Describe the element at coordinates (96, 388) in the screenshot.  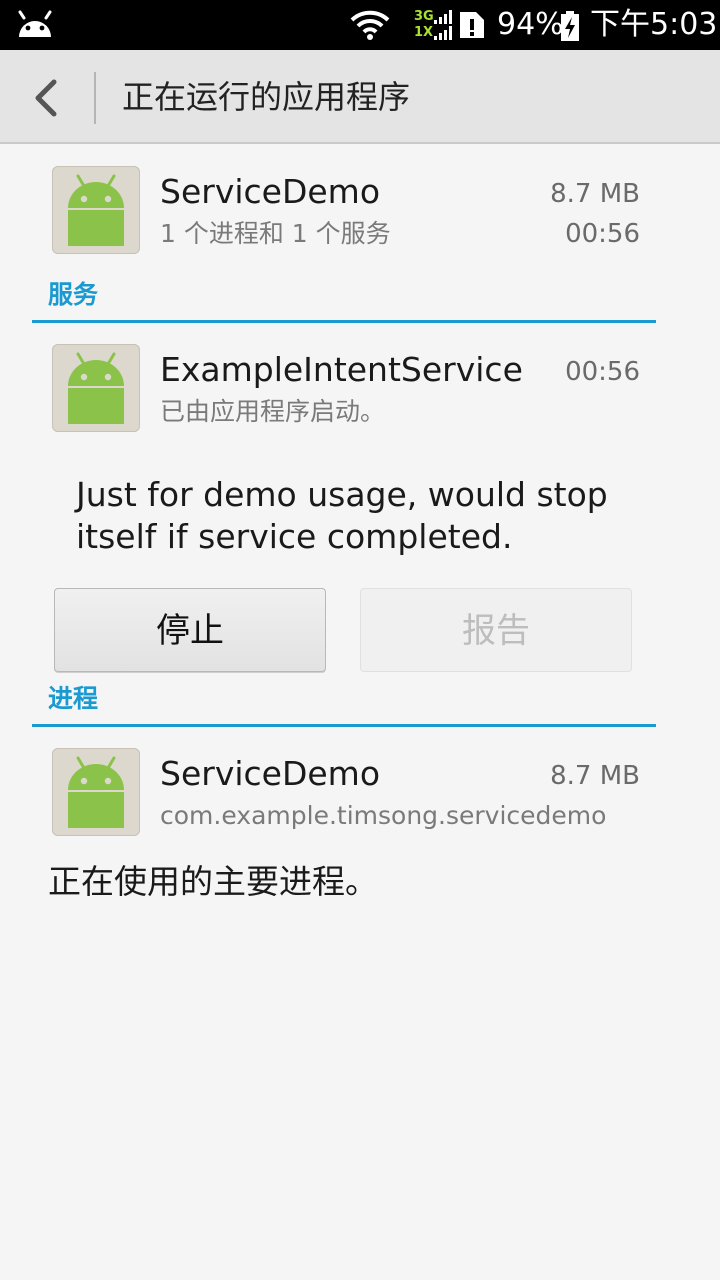
I see `android-service-icon` at that location.